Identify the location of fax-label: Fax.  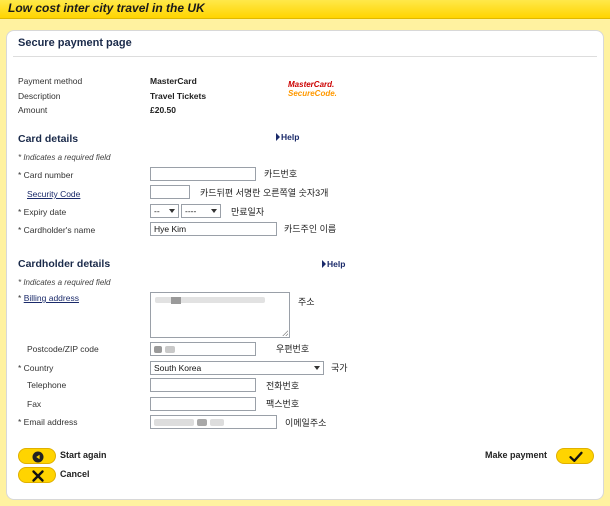
(34, 404).